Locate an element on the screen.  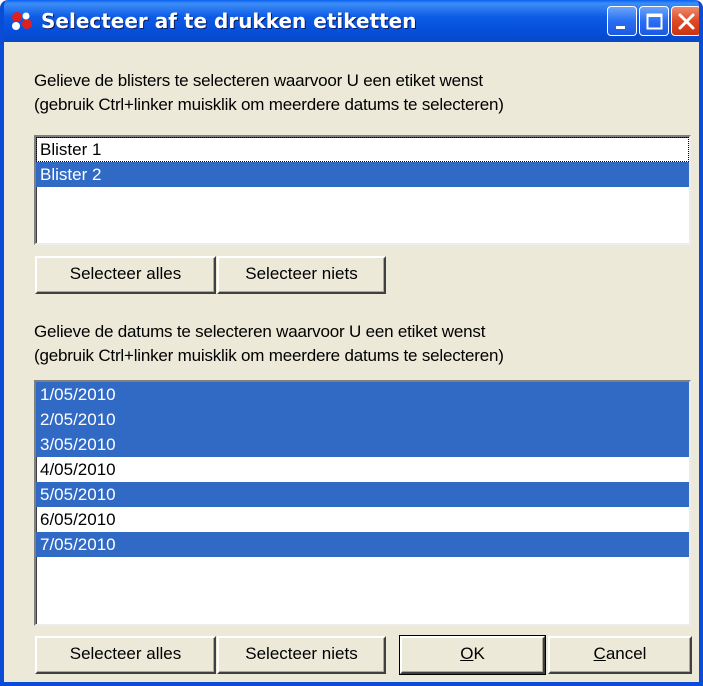
date-list-item: 4/05/2010 is located at coordinates (362, 469).